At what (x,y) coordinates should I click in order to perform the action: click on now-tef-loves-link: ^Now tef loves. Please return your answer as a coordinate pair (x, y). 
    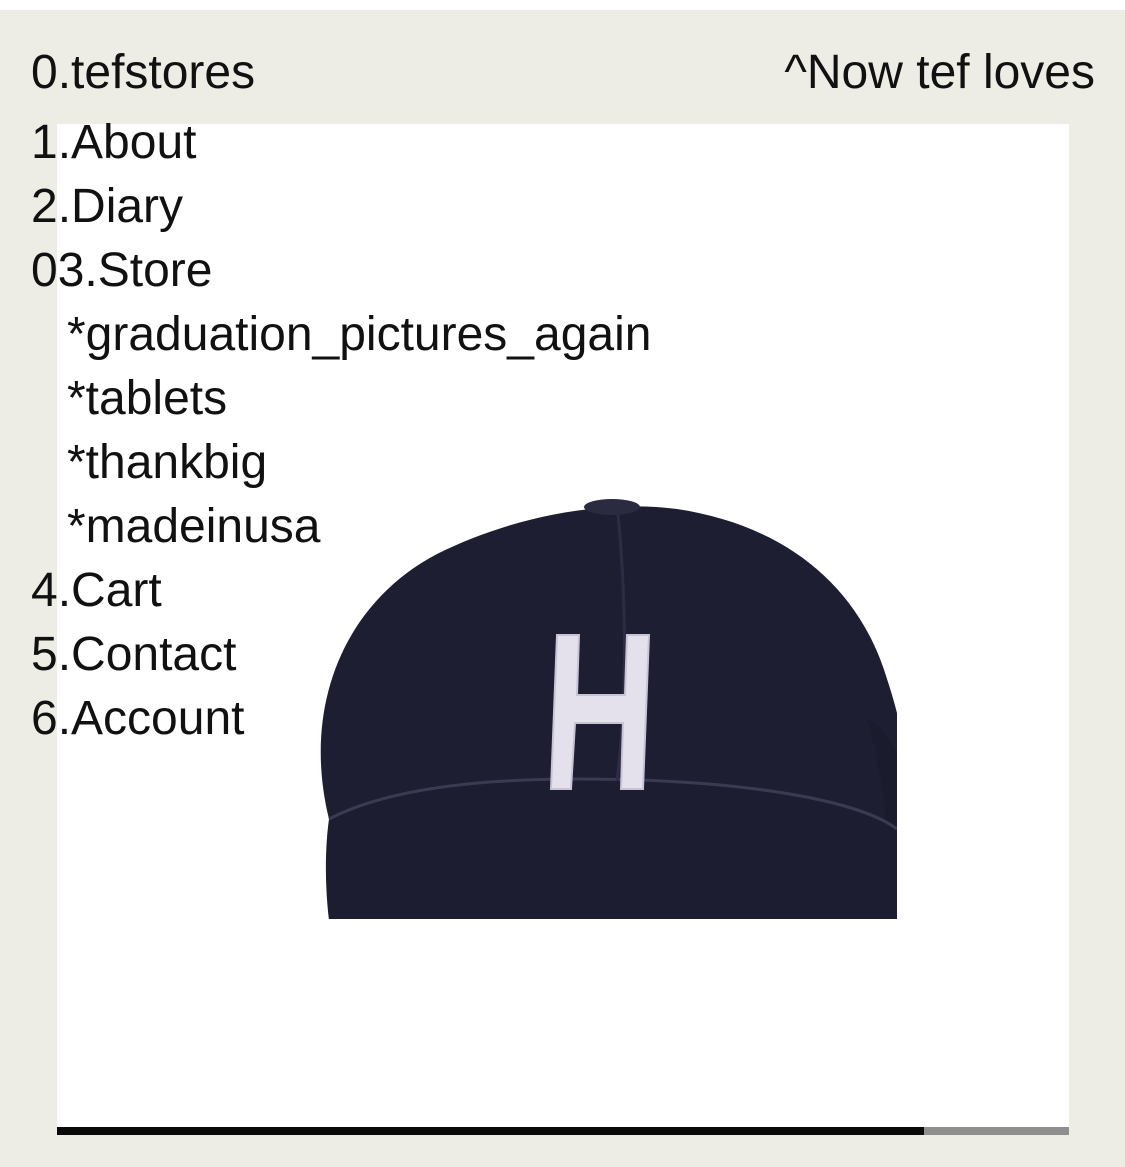
    Looking at the image, I should click on (939, 73).